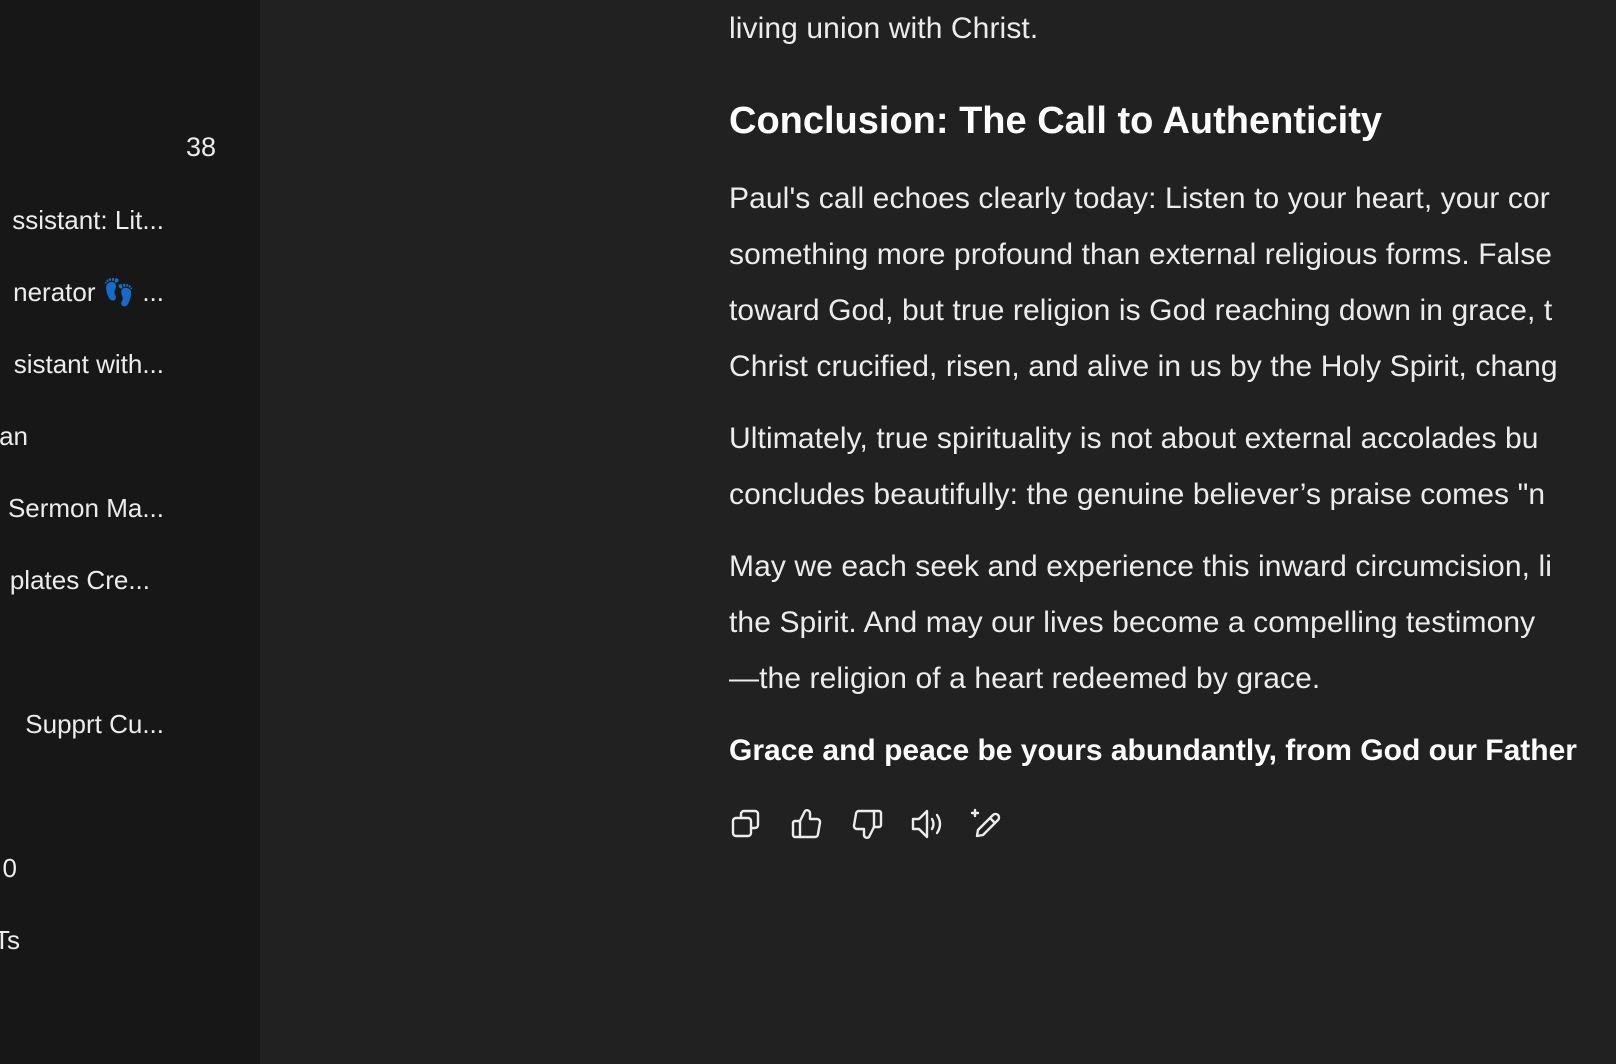 The height and width of the screenshot is (1064, 1616). Describe the element at coordinates (201, 147) in the screenshot. I see `sidebar-count: 38` at that location.